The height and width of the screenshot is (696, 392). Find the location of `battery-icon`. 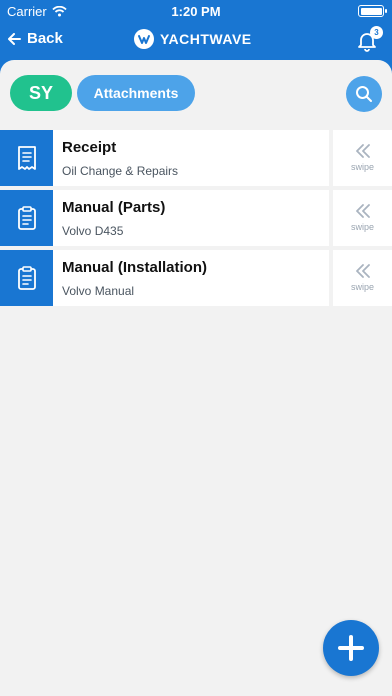

battery-icon is located at coordinates (372, 11).